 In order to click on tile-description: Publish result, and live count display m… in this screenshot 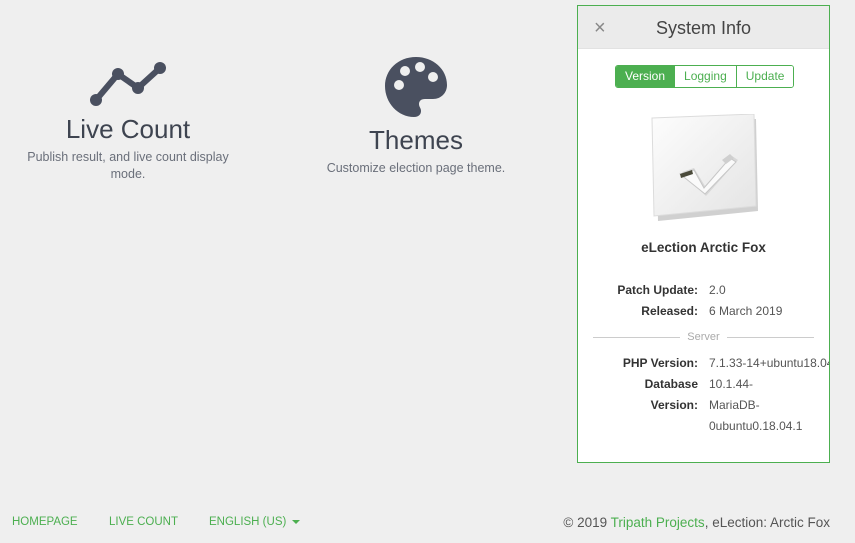, I will do `click(128, 165)`.